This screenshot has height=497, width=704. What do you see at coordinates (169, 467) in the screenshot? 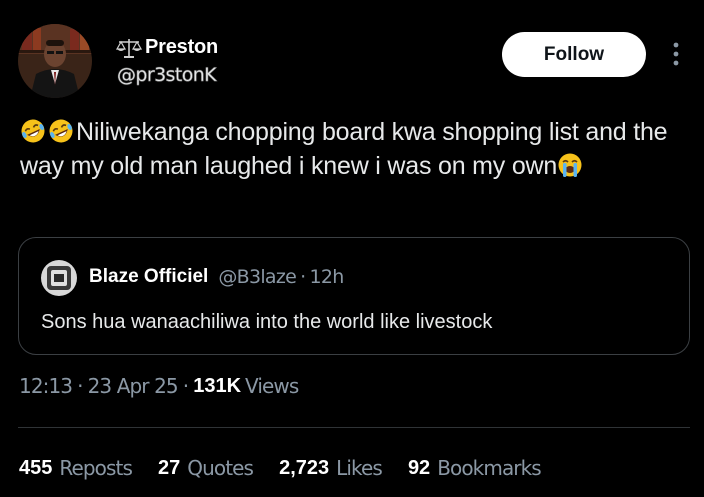
I see `quotes-count: 27` at bounding box center [169, 467].